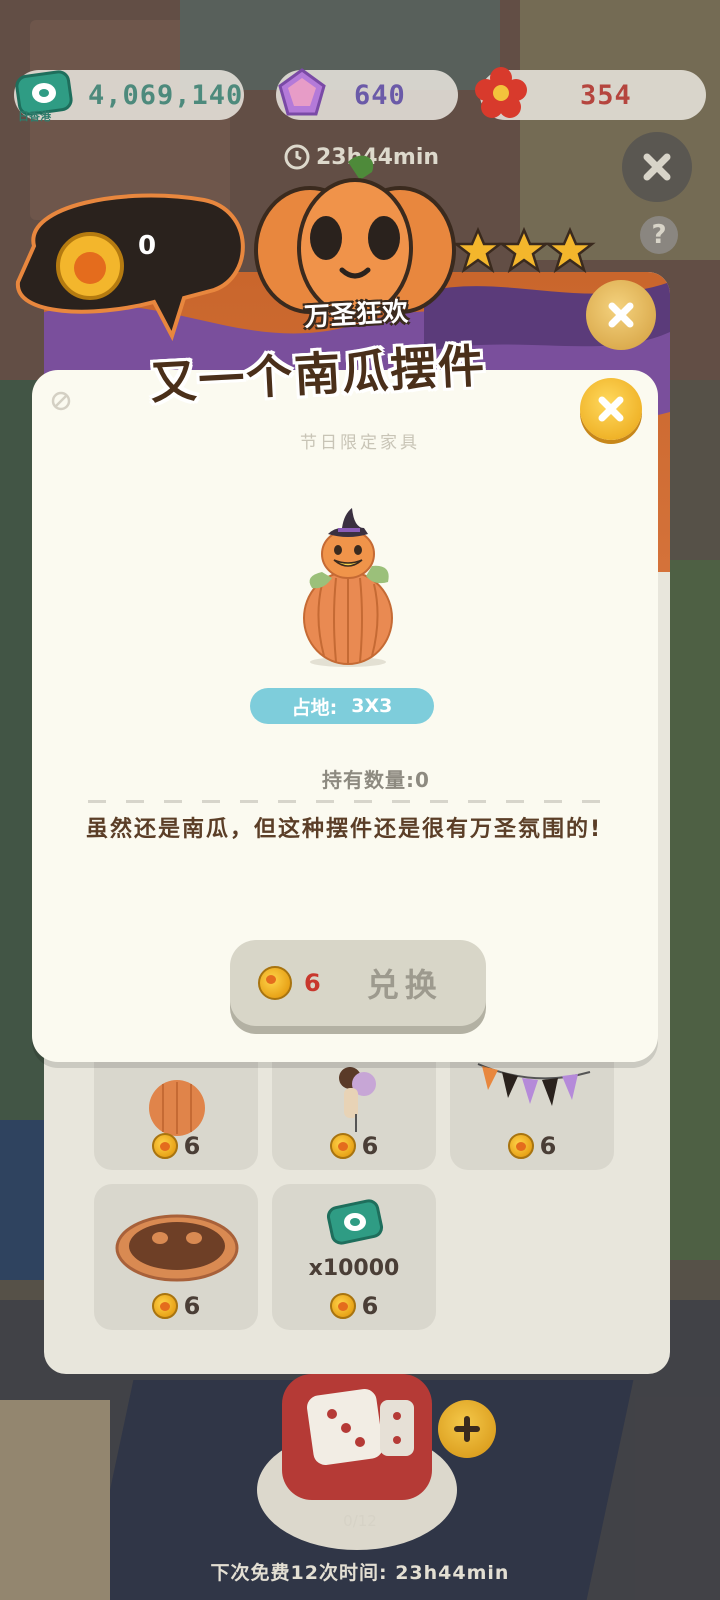 The image size is (720, 1600). I want to click on red-flower-icon, so click(501, 92).